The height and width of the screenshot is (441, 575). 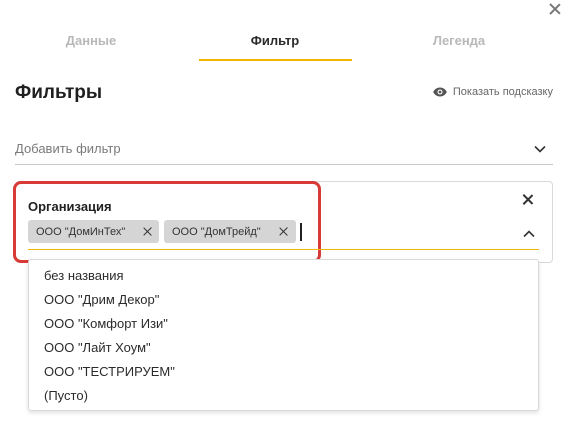 I want to click on dropdown-option: без названия, so click(x=84, y=275).